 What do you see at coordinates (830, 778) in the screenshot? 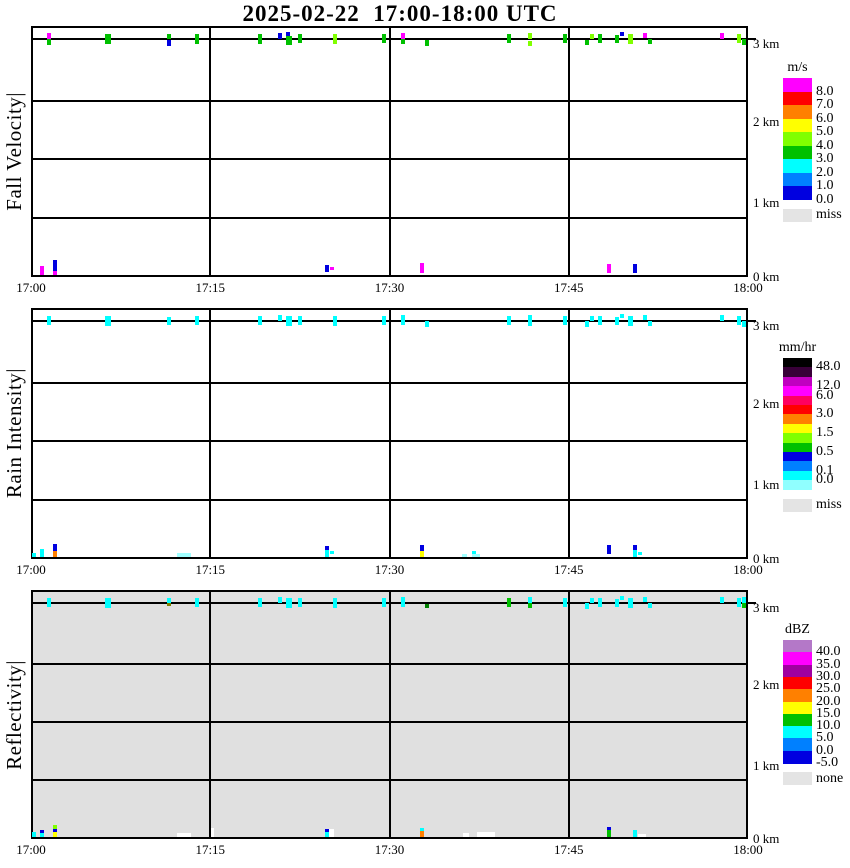
I see `colorbar-miss-label: none` at bounding box center [830, 778].